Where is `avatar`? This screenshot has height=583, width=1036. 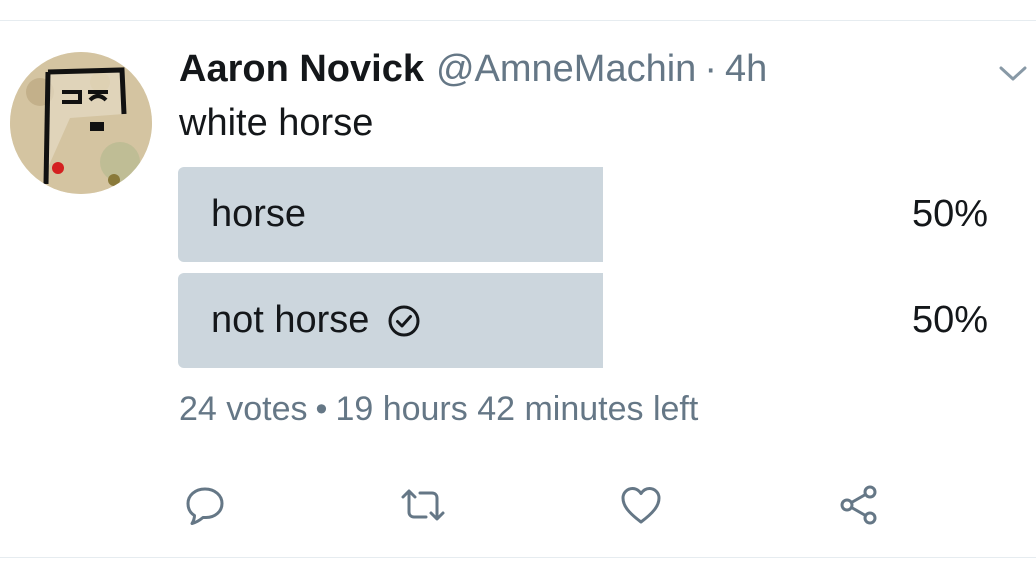
avatar is located at coordinates (81, 123).